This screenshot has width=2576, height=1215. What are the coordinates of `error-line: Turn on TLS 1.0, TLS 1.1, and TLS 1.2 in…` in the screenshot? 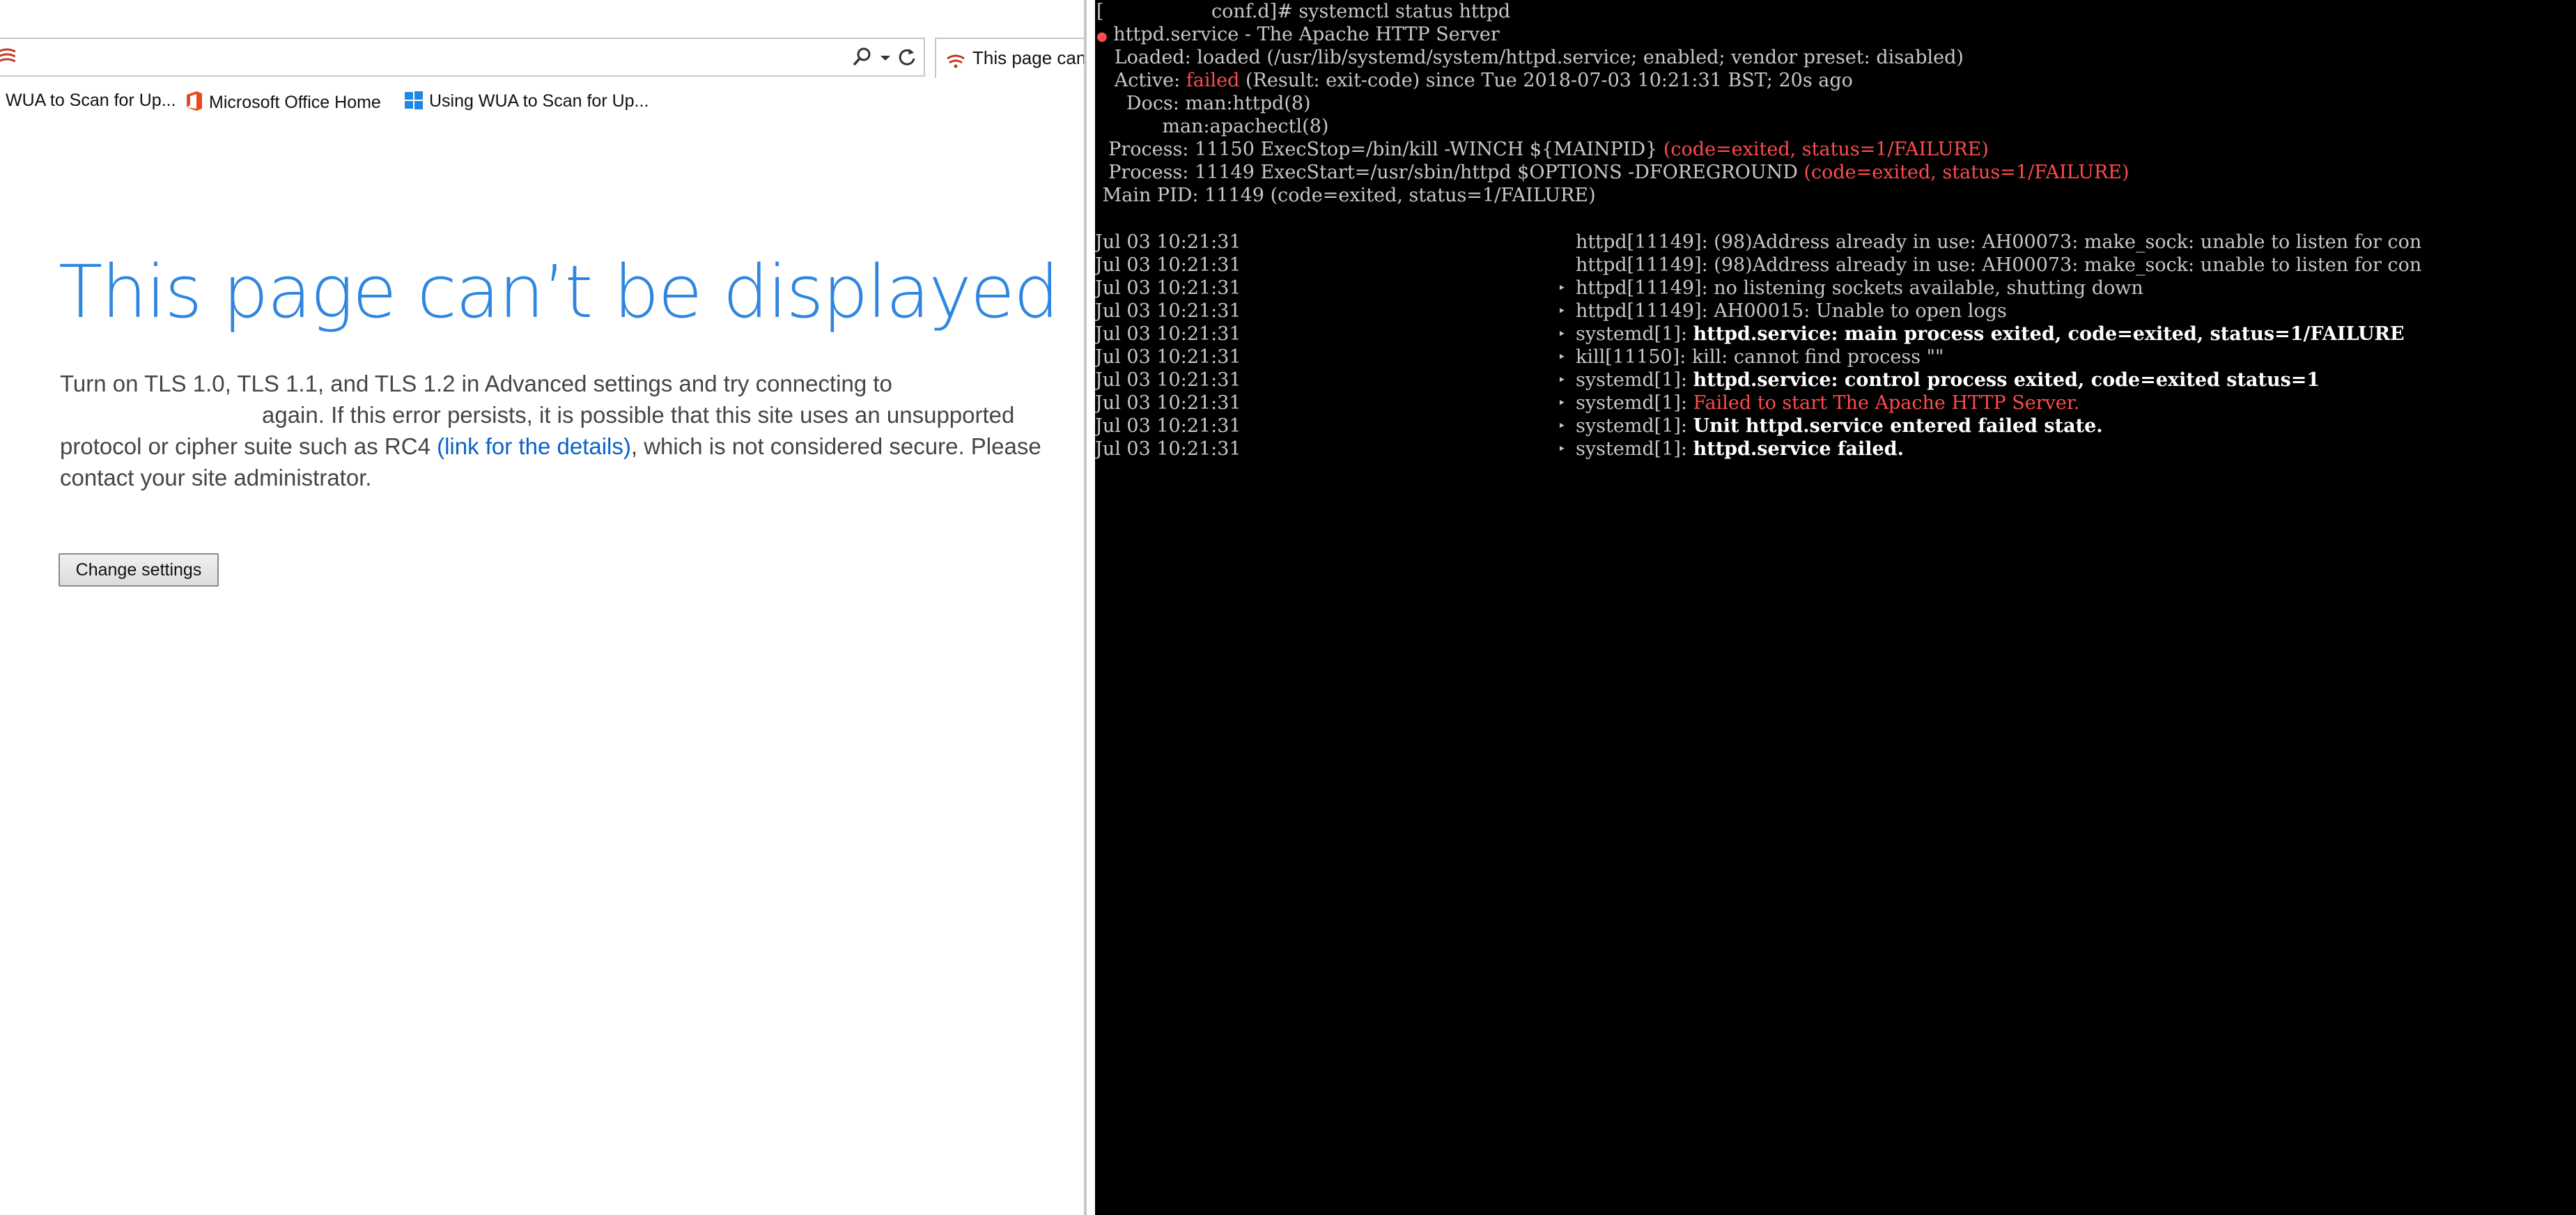 It's located at (476, 383).